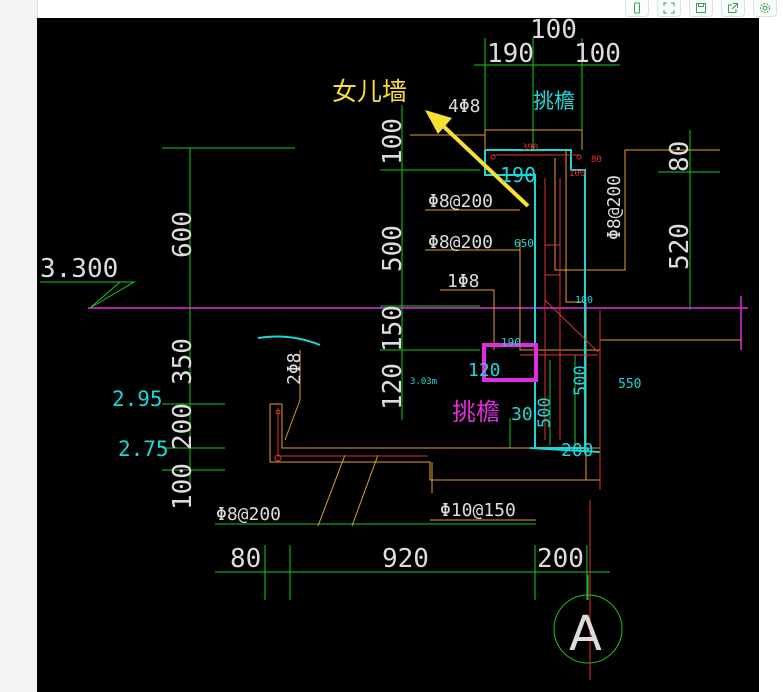 The height and width of the screenshot is (692, 783). I want to click on dim-mid-500b: 500, so click(545, 412).